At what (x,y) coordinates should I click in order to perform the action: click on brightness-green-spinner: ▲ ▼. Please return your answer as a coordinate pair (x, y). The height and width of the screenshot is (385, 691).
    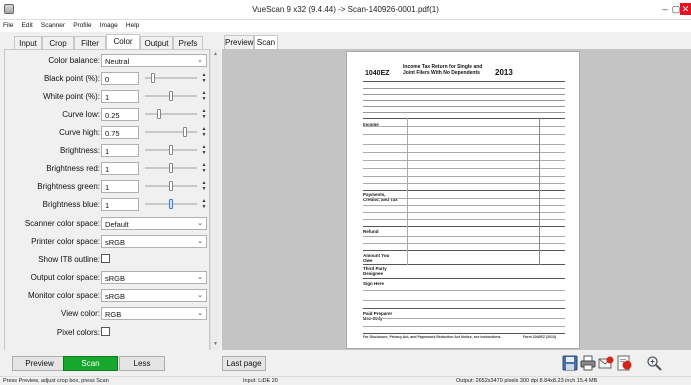
    Looking at the image, I should click on (204, 186).